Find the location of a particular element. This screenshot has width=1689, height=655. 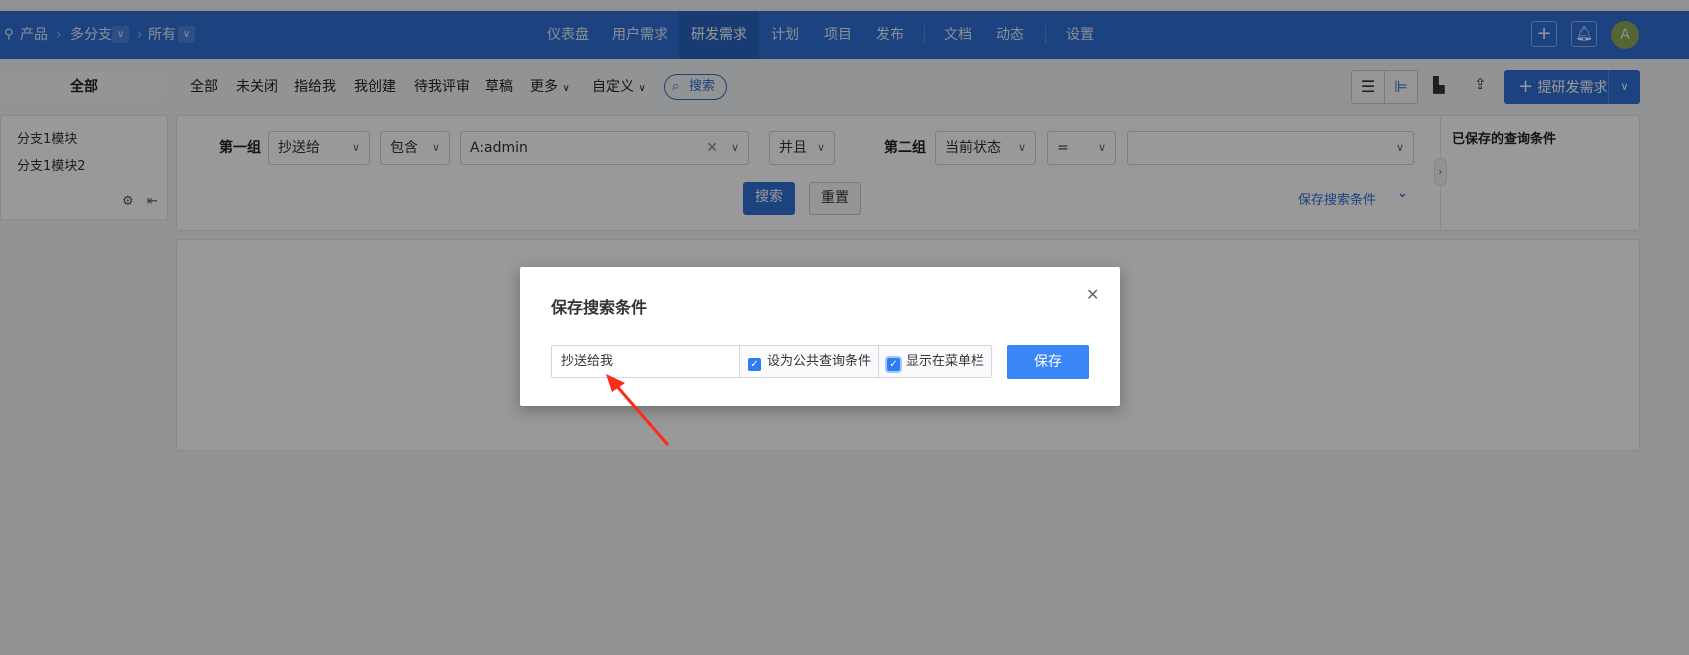

annotation-arrow is located at coordinates (638, 410).